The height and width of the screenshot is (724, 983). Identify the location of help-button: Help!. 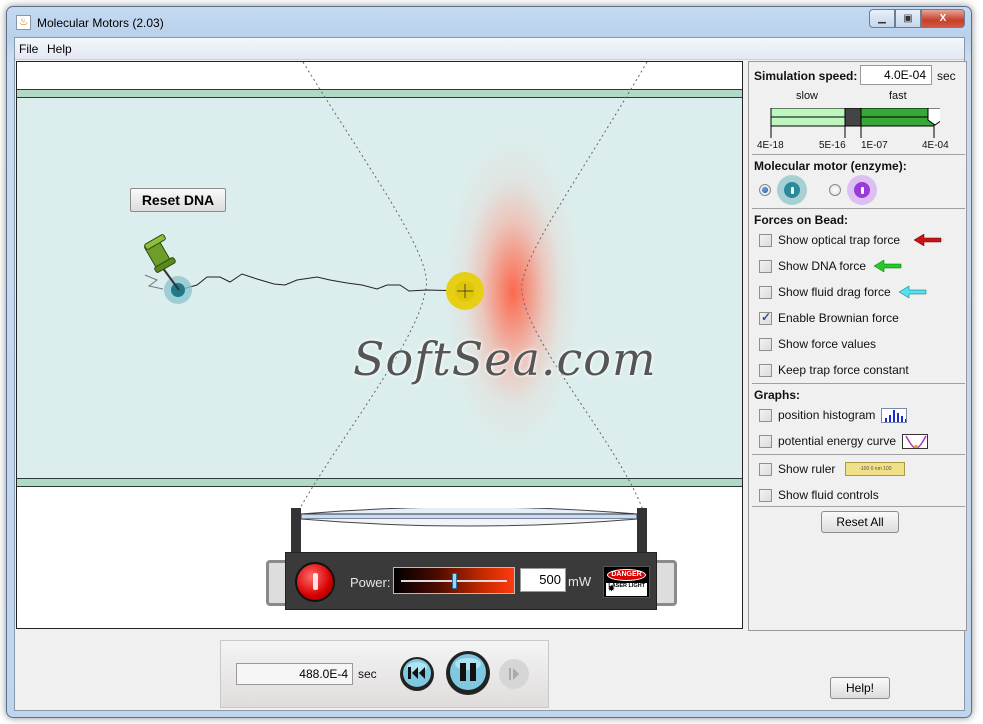
(860, 688).